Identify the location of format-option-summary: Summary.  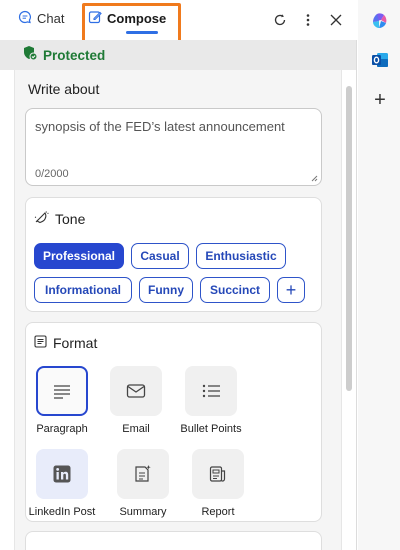
(143, 483).